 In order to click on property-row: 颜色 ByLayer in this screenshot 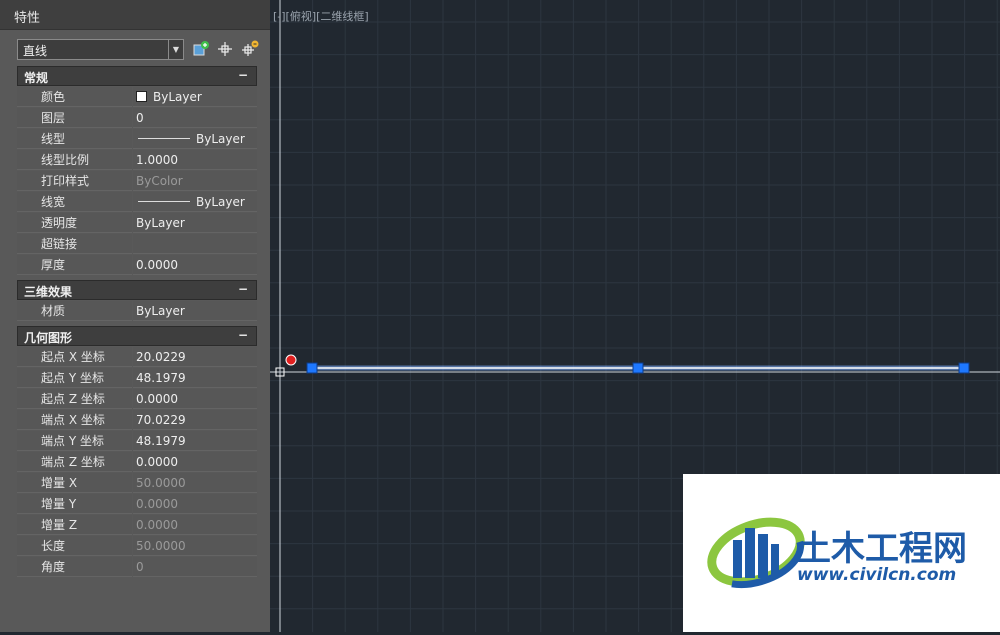, I will do `click(137, 97)`.